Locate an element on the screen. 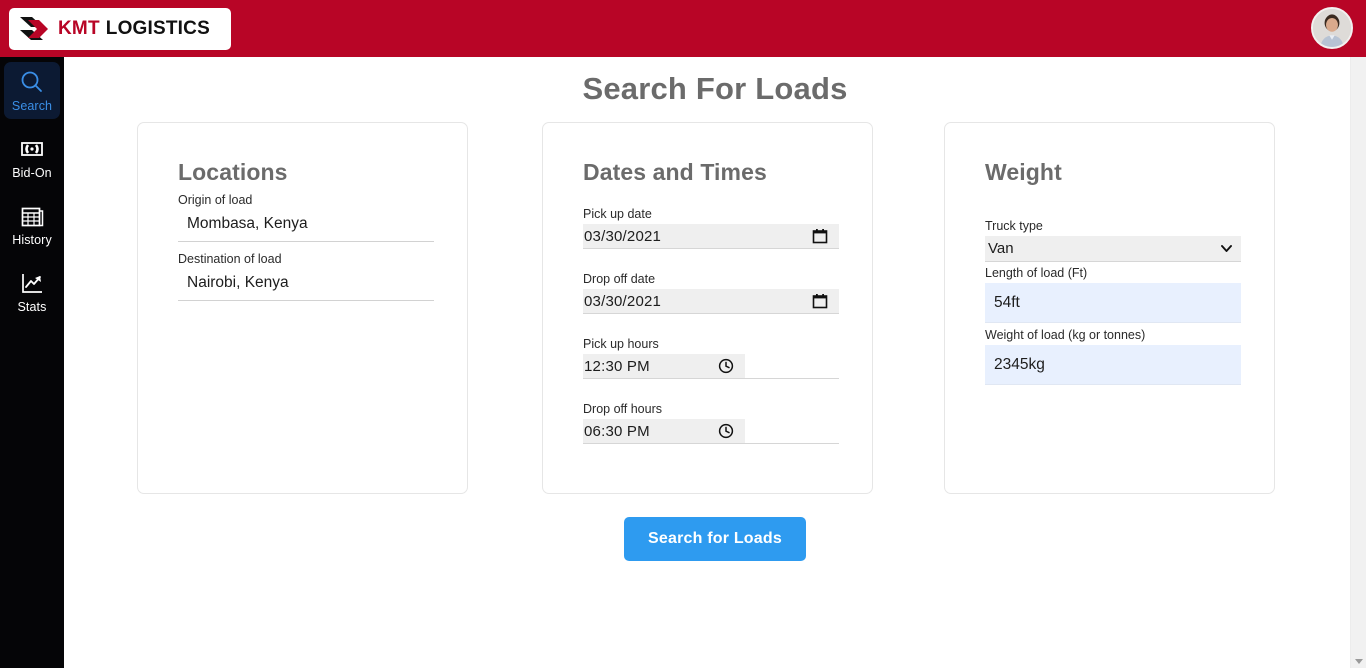 Image resolution: width=1366 pixels, height=668 pixels. pickup-date-input: 03/30/2021 is located at coordinates (711, 236).